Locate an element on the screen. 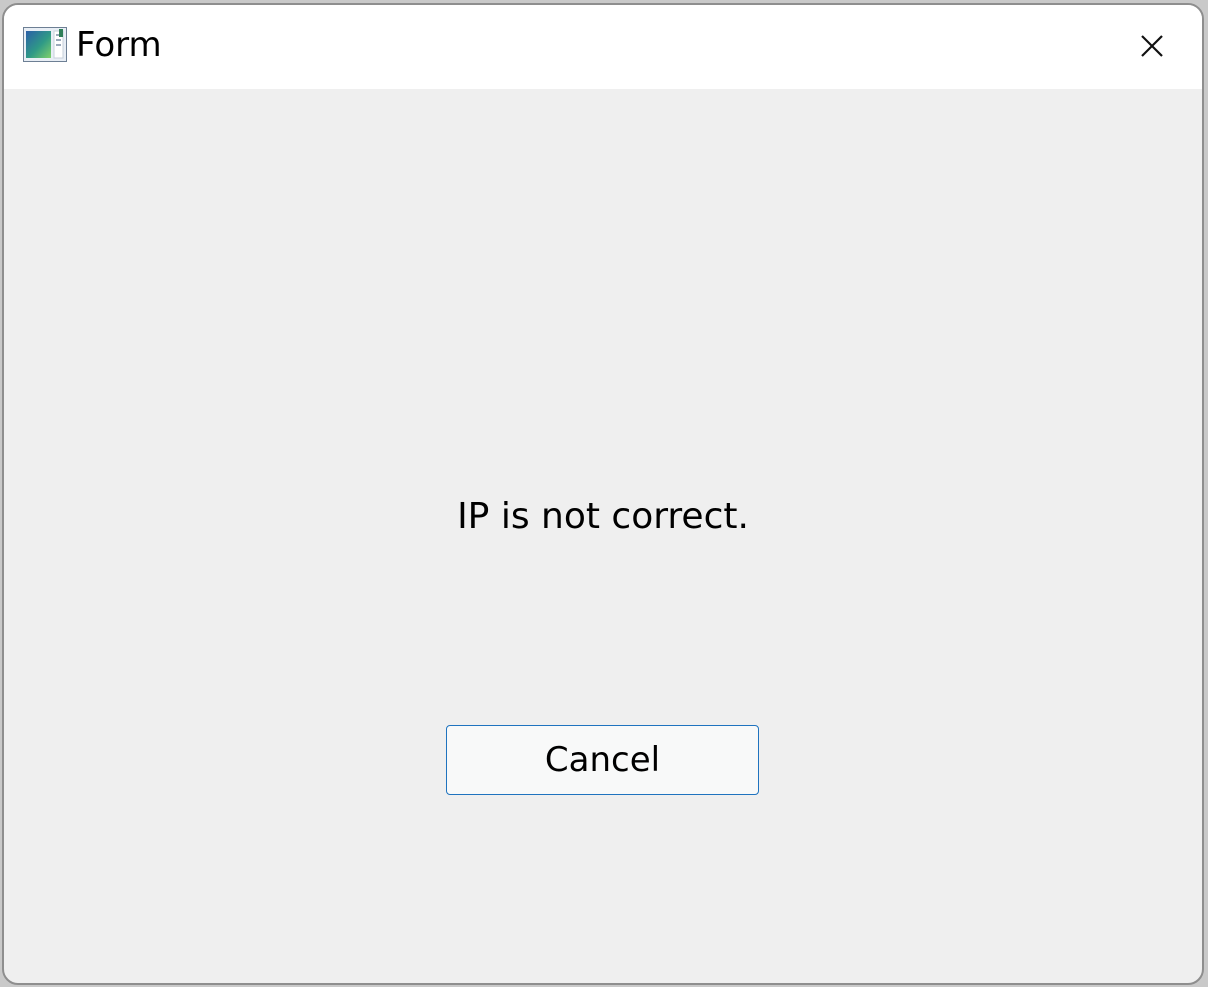 This screenshot has height=987, width=1208. cancel-button: Cancel is located at coordinates (602, 760).